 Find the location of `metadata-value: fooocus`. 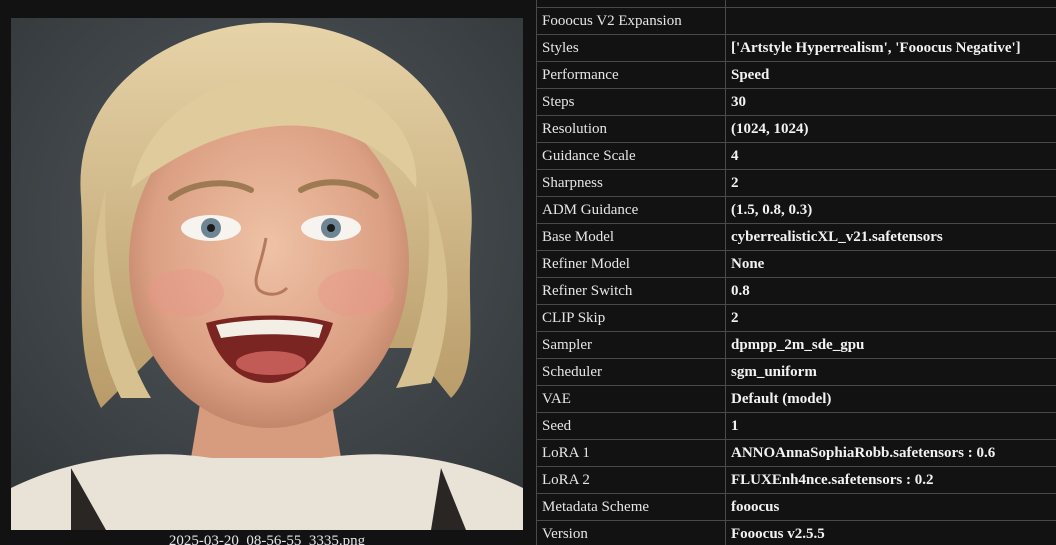

metadata-value: fooocus is located at coordinates (890, 507).